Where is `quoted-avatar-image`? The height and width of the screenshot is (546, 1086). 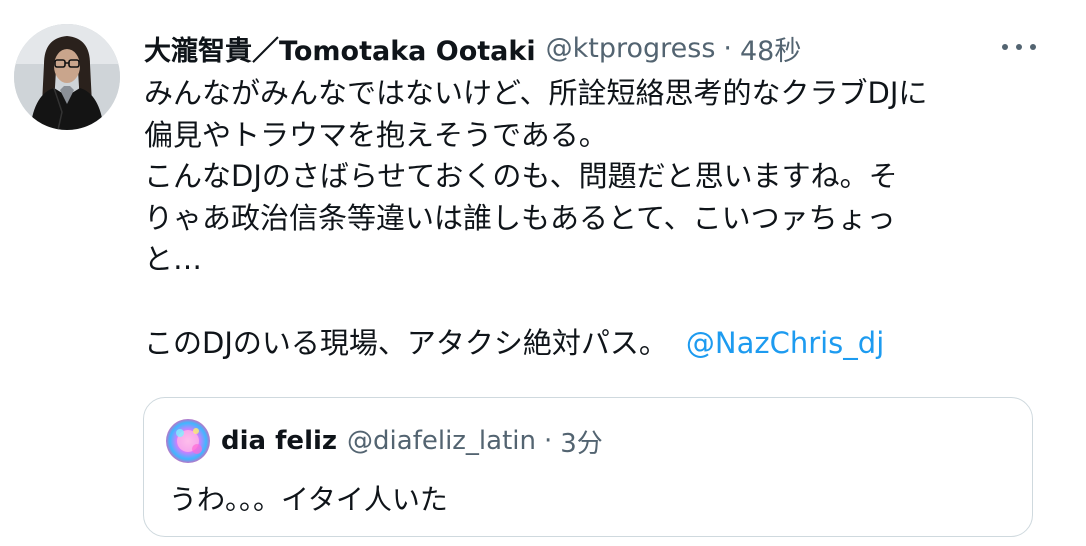 quoted-avatar-image is located at coordinates (188, 441).